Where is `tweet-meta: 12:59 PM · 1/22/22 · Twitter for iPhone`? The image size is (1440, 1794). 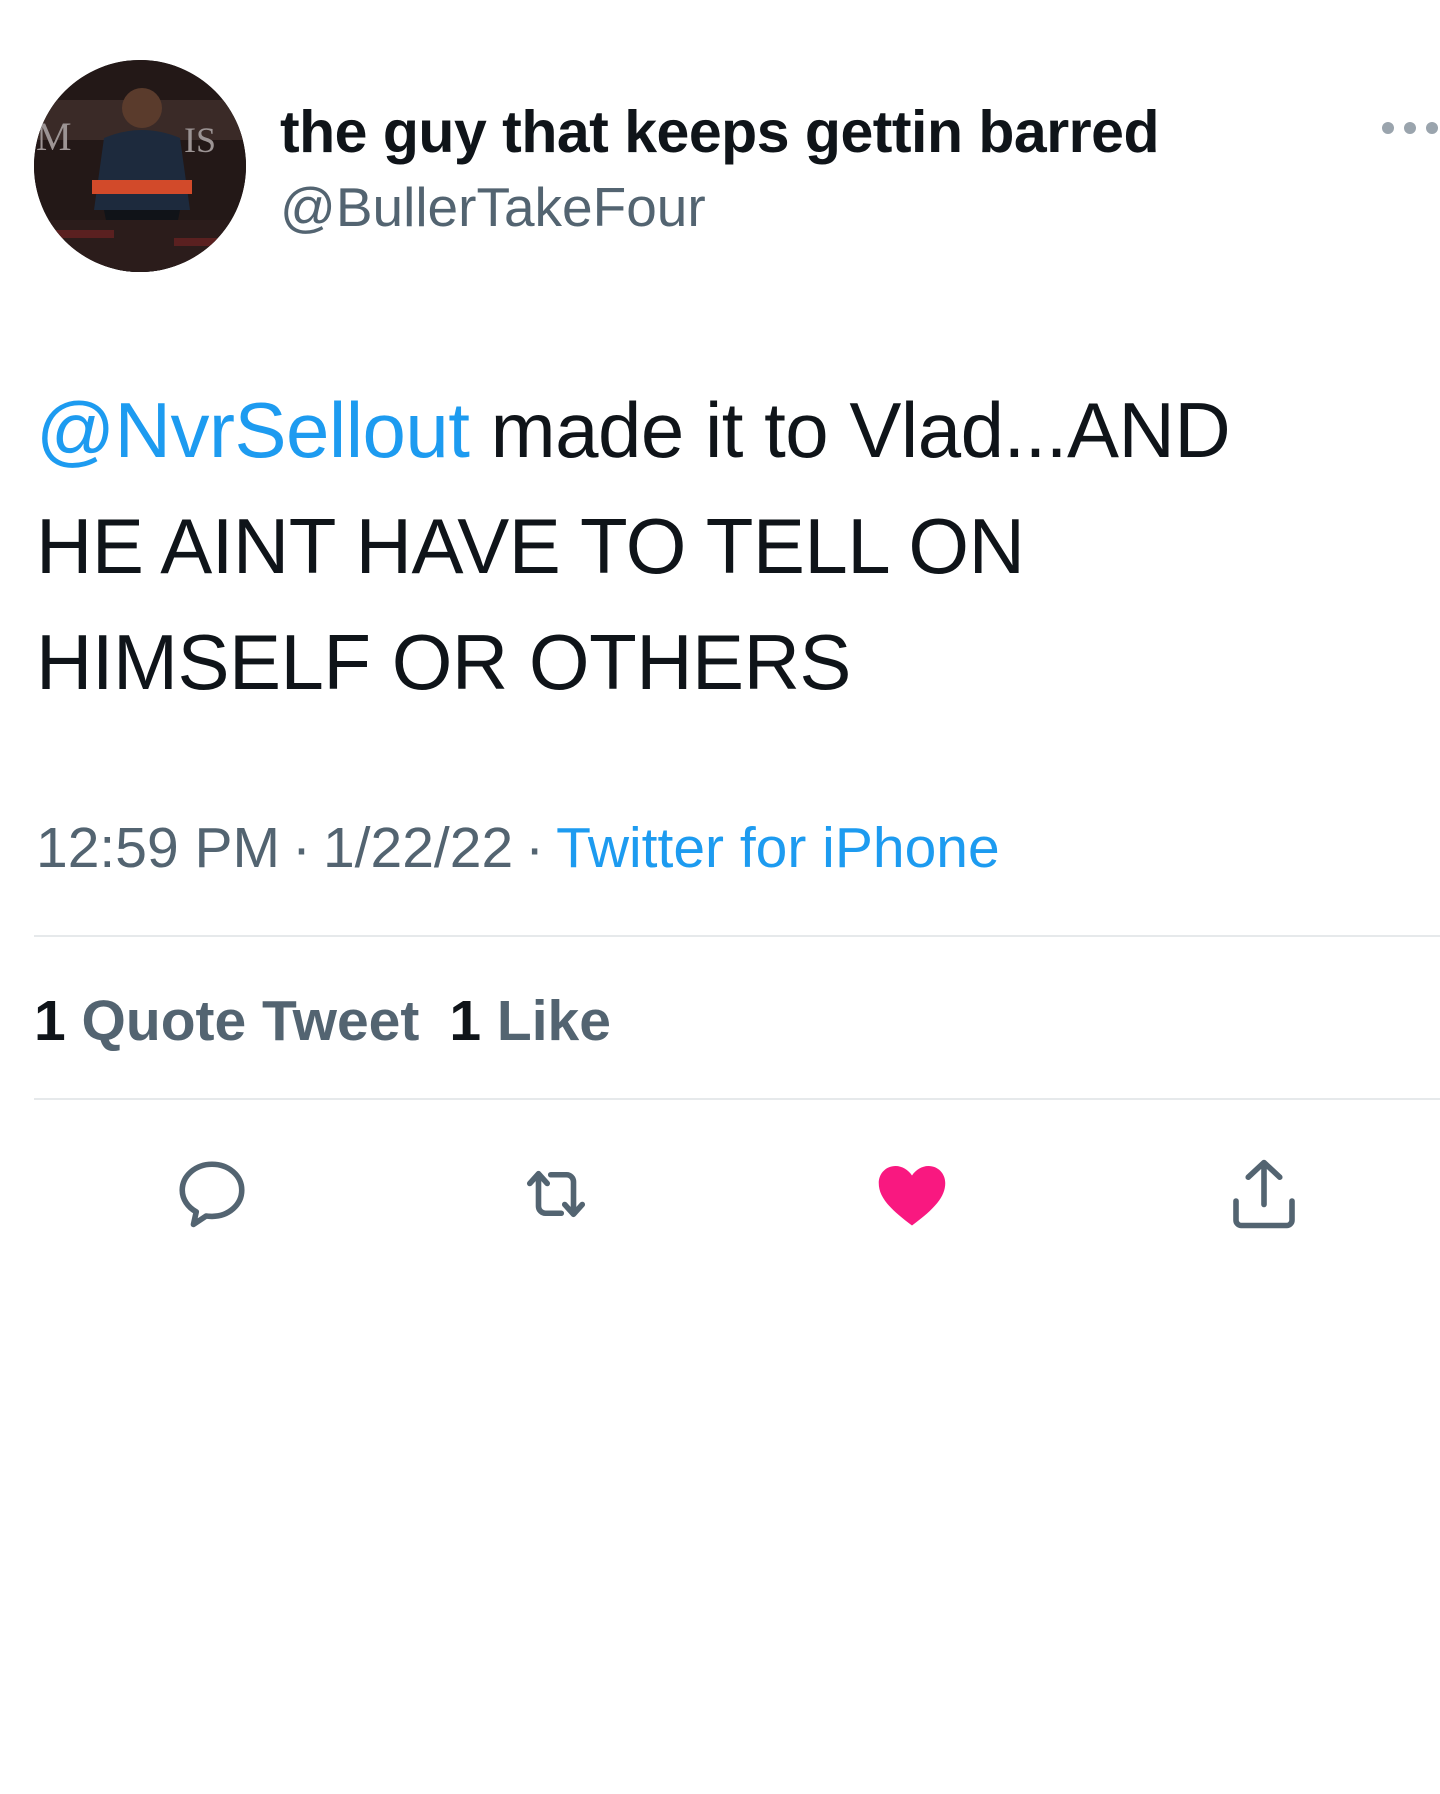
tweet-meta: 12:59 PM · 1/22/22 · Twitter for iPhone is located at coordinates (518, 848).